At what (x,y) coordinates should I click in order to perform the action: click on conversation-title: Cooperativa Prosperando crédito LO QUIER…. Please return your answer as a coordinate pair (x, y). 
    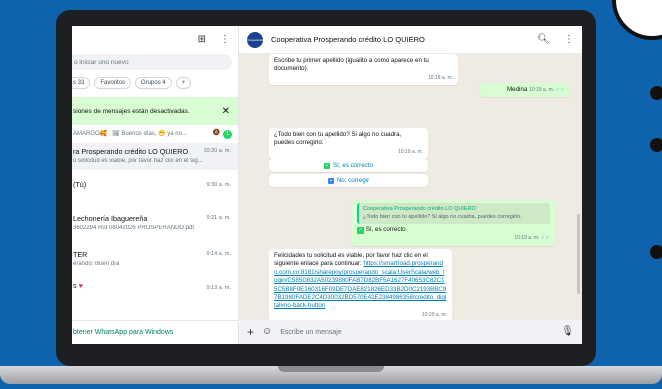
    Looking at the image, I should click on (348, 39).